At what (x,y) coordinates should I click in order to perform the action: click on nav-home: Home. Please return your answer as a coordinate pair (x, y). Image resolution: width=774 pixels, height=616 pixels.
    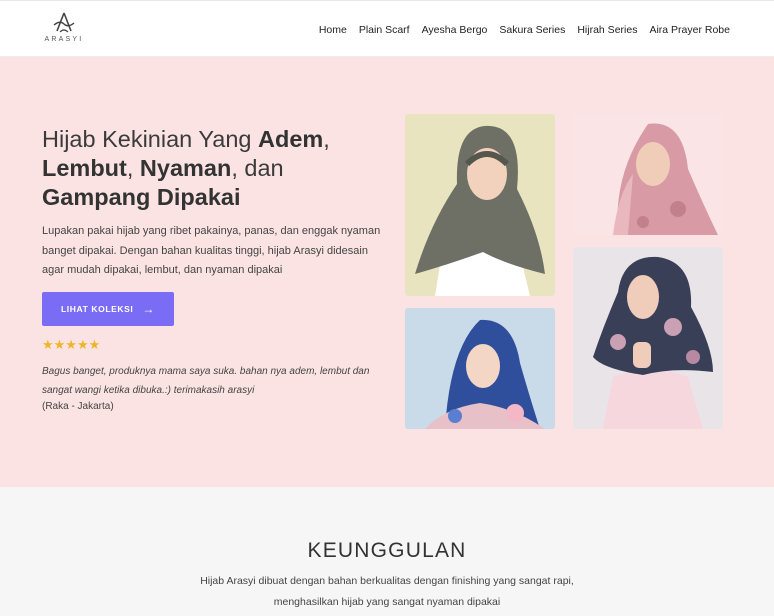
    Looking at the image, I should click on (333, 30).